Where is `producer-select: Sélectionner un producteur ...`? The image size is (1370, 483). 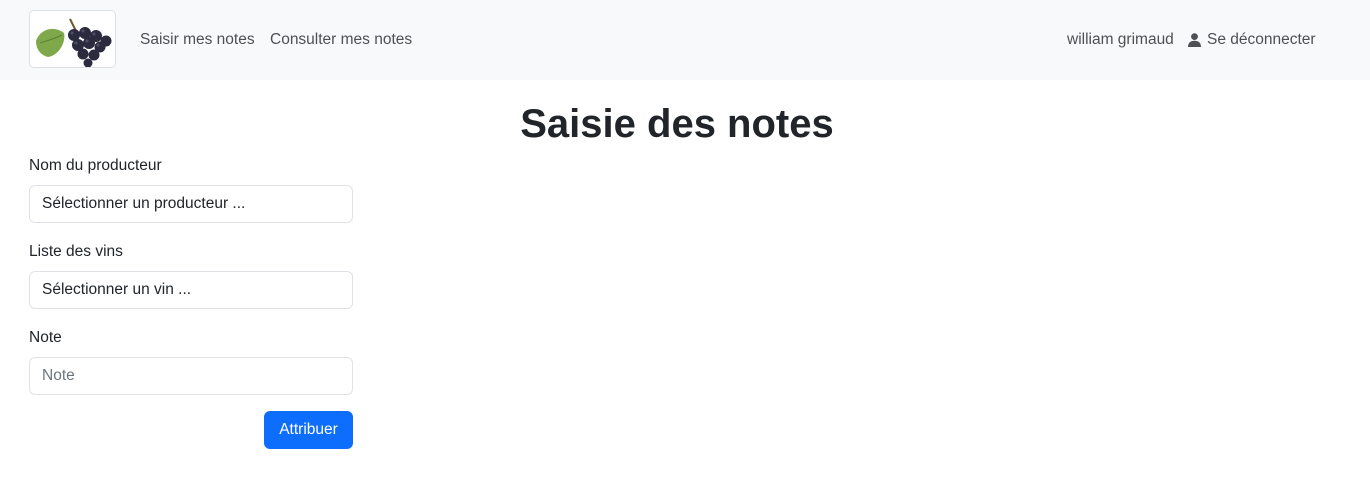
producer-select: Sélectionner un producteur ... is located at coordinates (191, 204).